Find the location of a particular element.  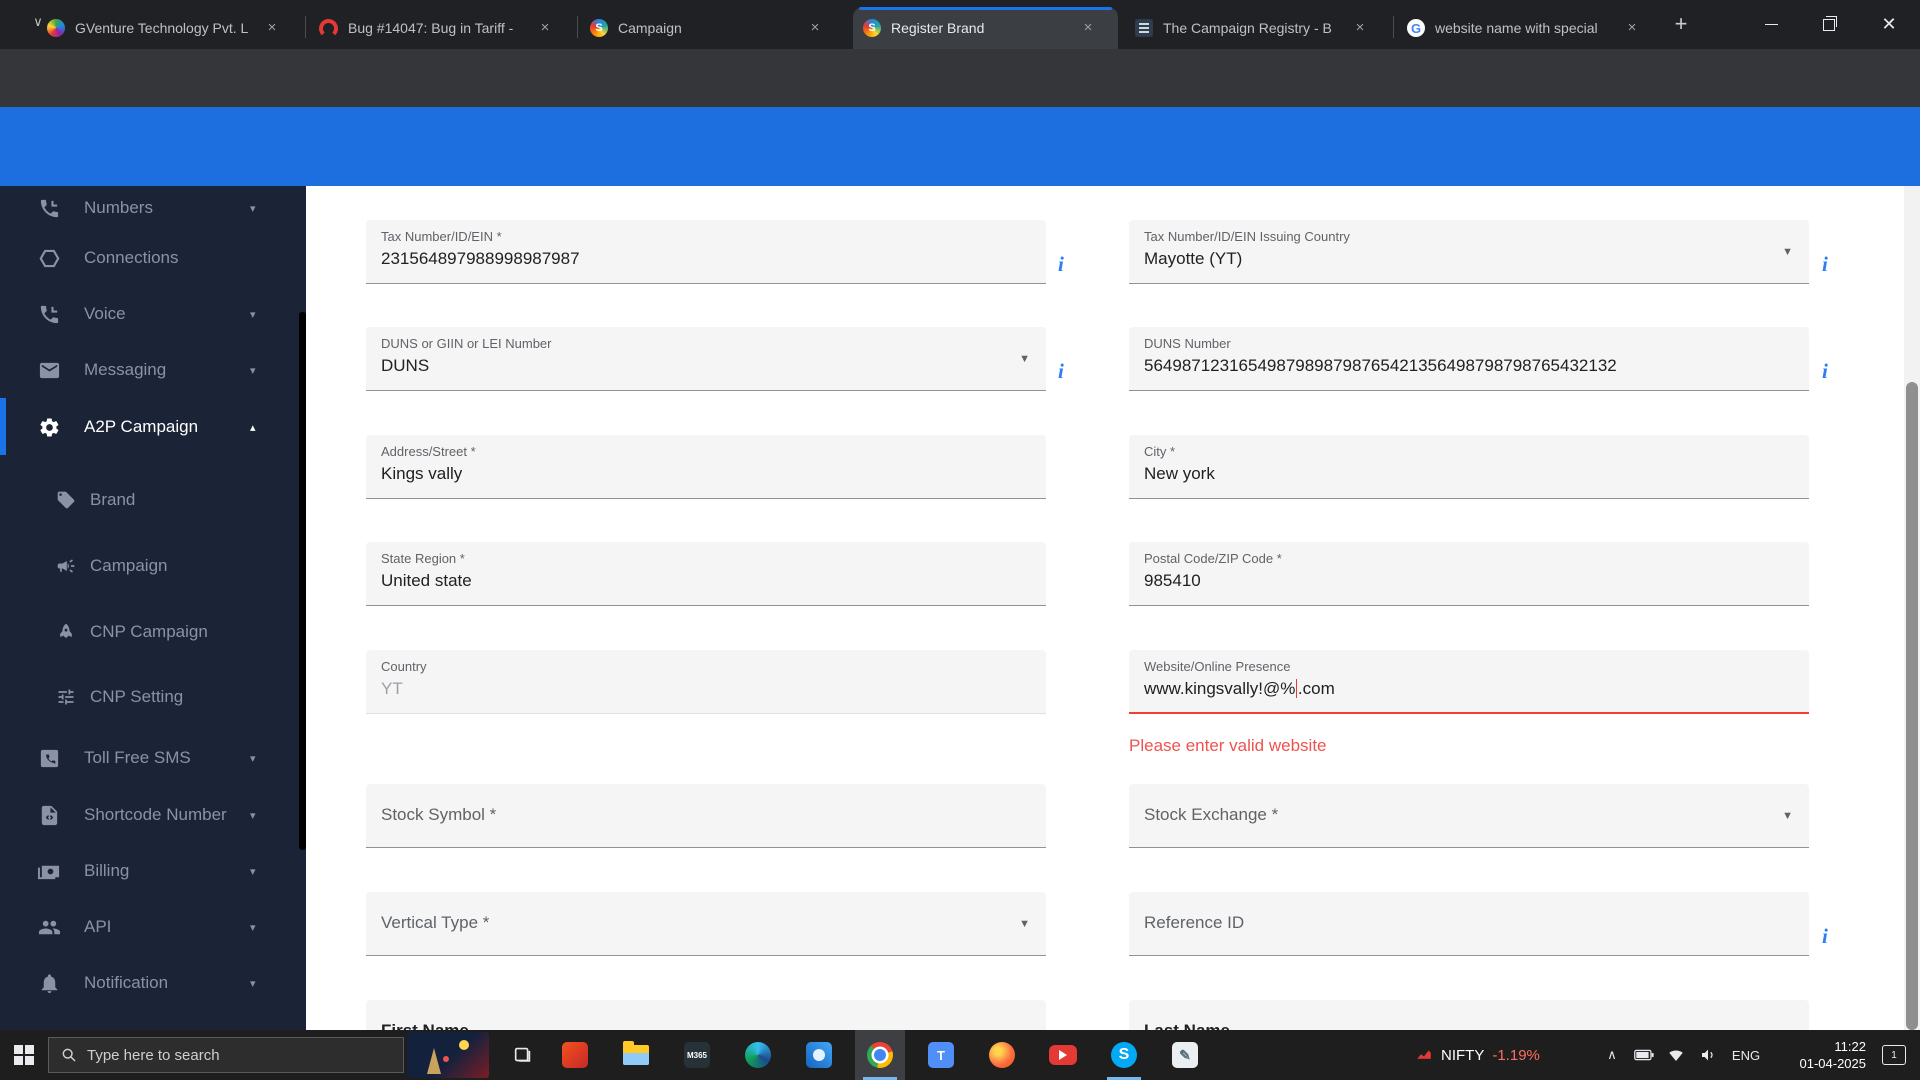

sidebar-item-cnp-campaign: CNP Campaign is located at coordinates (153, 632).